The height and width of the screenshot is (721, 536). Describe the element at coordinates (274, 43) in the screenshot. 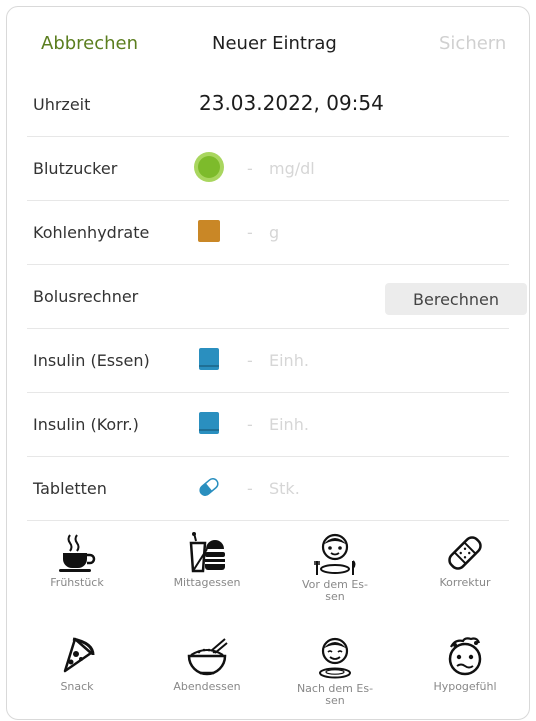

I see `page-title: Neuer Eintrag` at that location.